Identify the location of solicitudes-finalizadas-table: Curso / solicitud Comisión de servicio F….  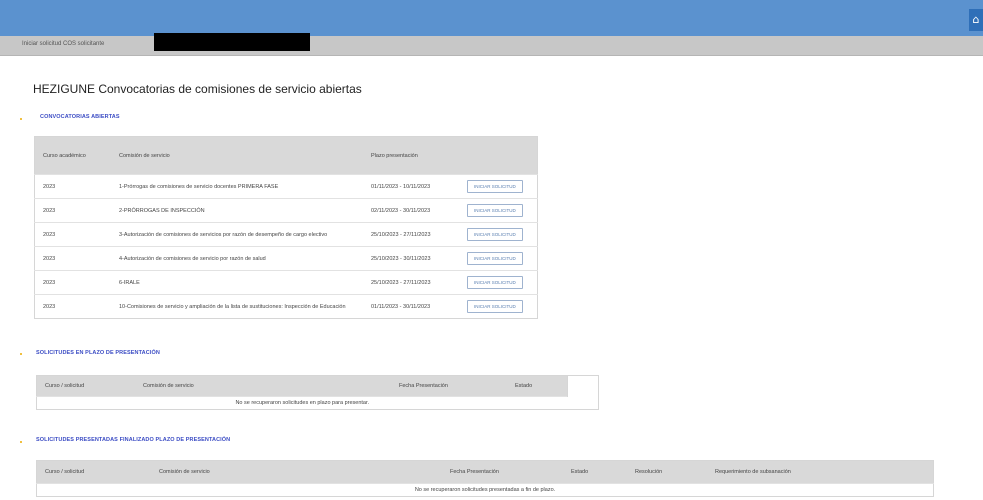
(485, 478).